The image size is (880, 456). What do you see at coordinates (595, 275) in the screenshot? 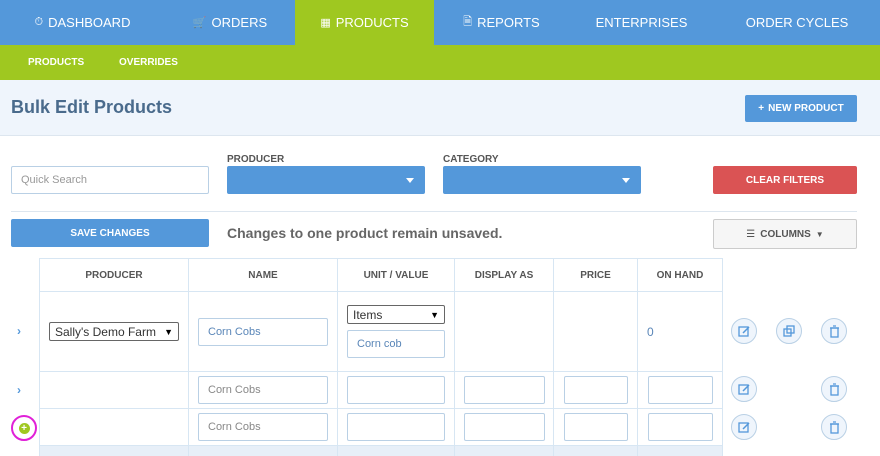
I see `col-header-price: PRICE` at bounding box center [595, 275].